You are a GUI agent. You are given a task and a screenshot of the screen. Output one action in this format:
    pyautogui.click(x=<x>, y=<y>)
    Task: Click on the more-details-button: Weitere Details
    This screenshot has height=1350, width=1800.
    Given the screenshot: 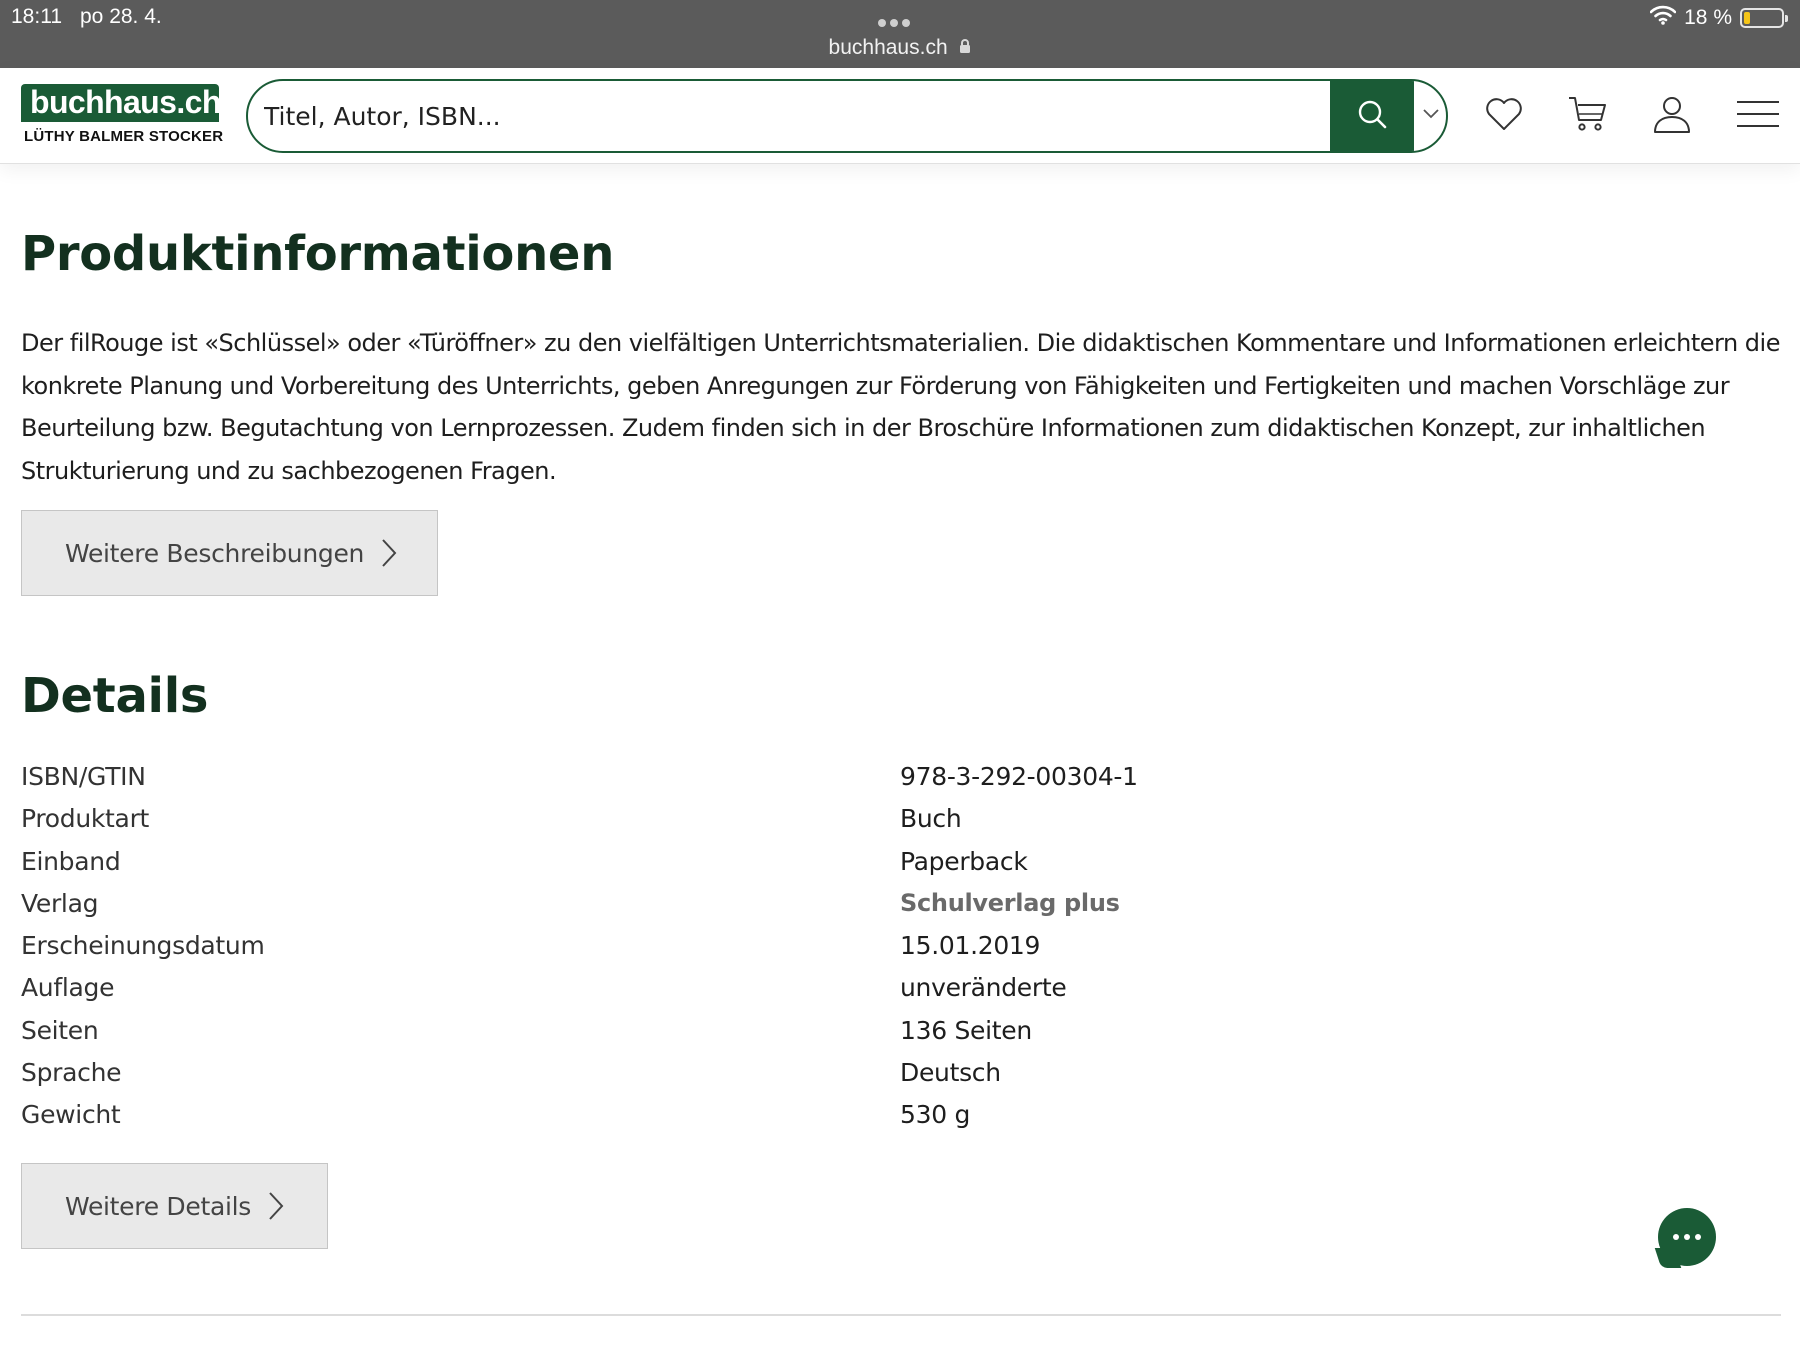 What is the action you would take?
    pyautogui.click(x=174, y=1206)
    